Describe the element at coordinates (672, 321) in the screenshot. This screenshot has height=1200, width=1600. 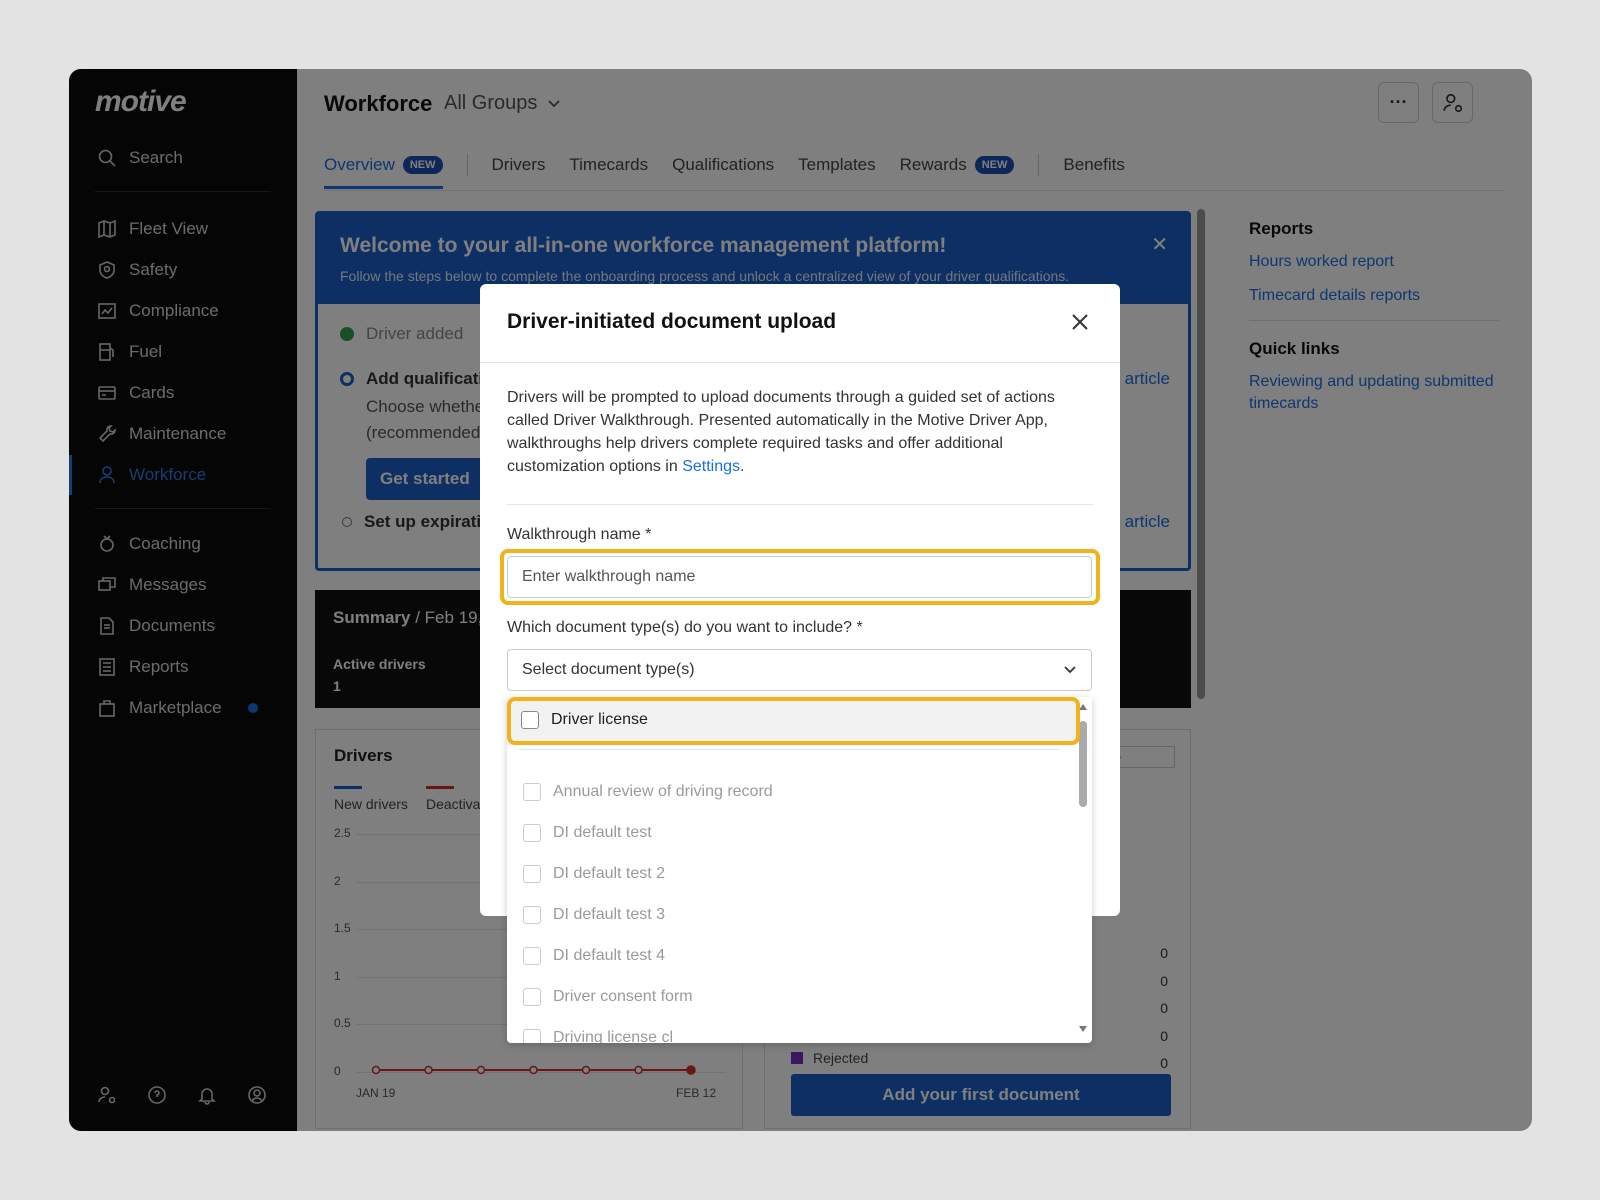
I see `modal-title: Driver-initiated document upload` at that location.